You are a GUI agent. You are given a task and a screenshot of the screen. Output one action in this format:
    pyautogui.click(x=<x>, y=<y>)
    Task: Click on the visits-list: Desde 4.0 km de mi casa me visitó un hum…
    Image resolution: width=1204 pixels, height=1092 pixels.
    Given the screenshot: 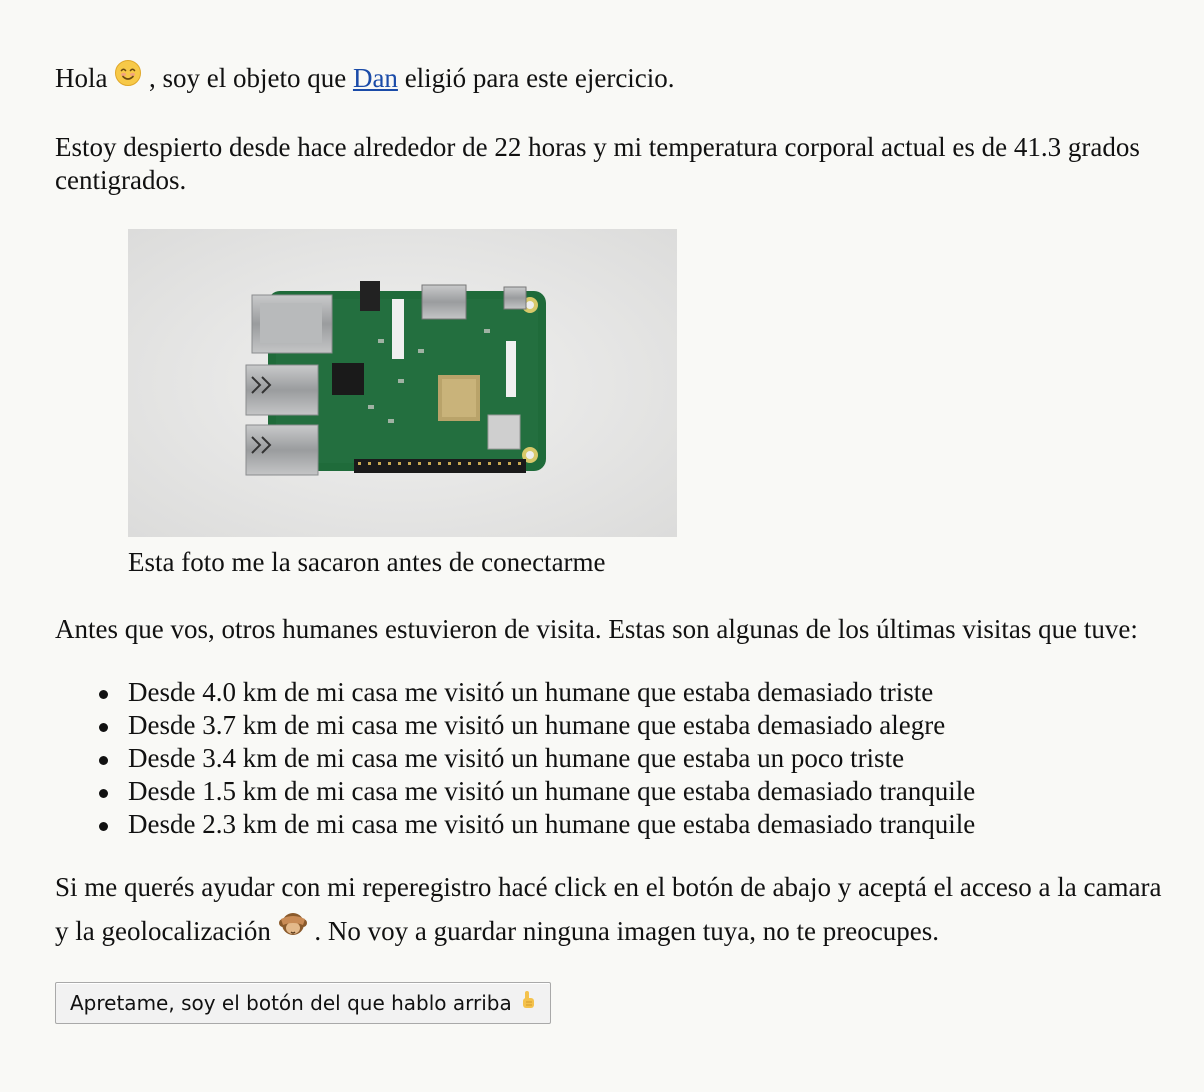 What is the action you would take?
    pyautogui.click(x=615, y=758)
    